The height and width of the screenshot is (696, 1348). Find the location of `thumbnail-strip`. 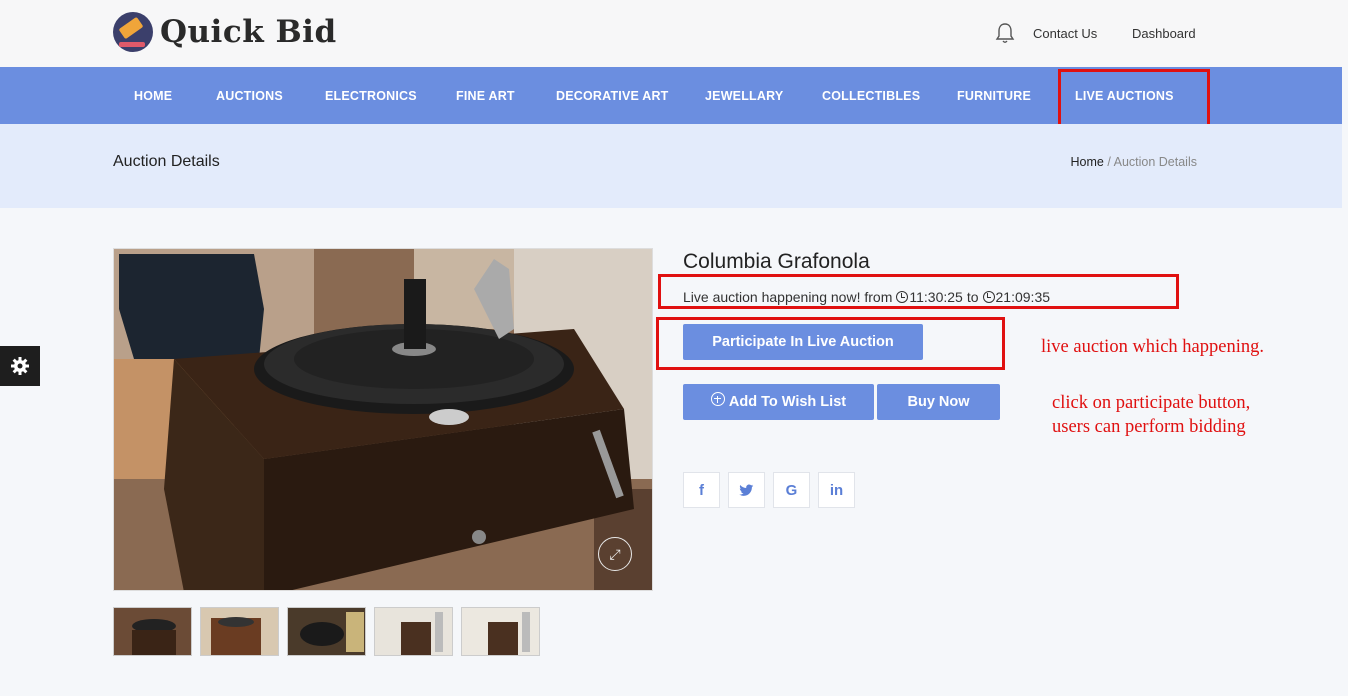

thumbnail-strip is located at coordinates (326, 631).